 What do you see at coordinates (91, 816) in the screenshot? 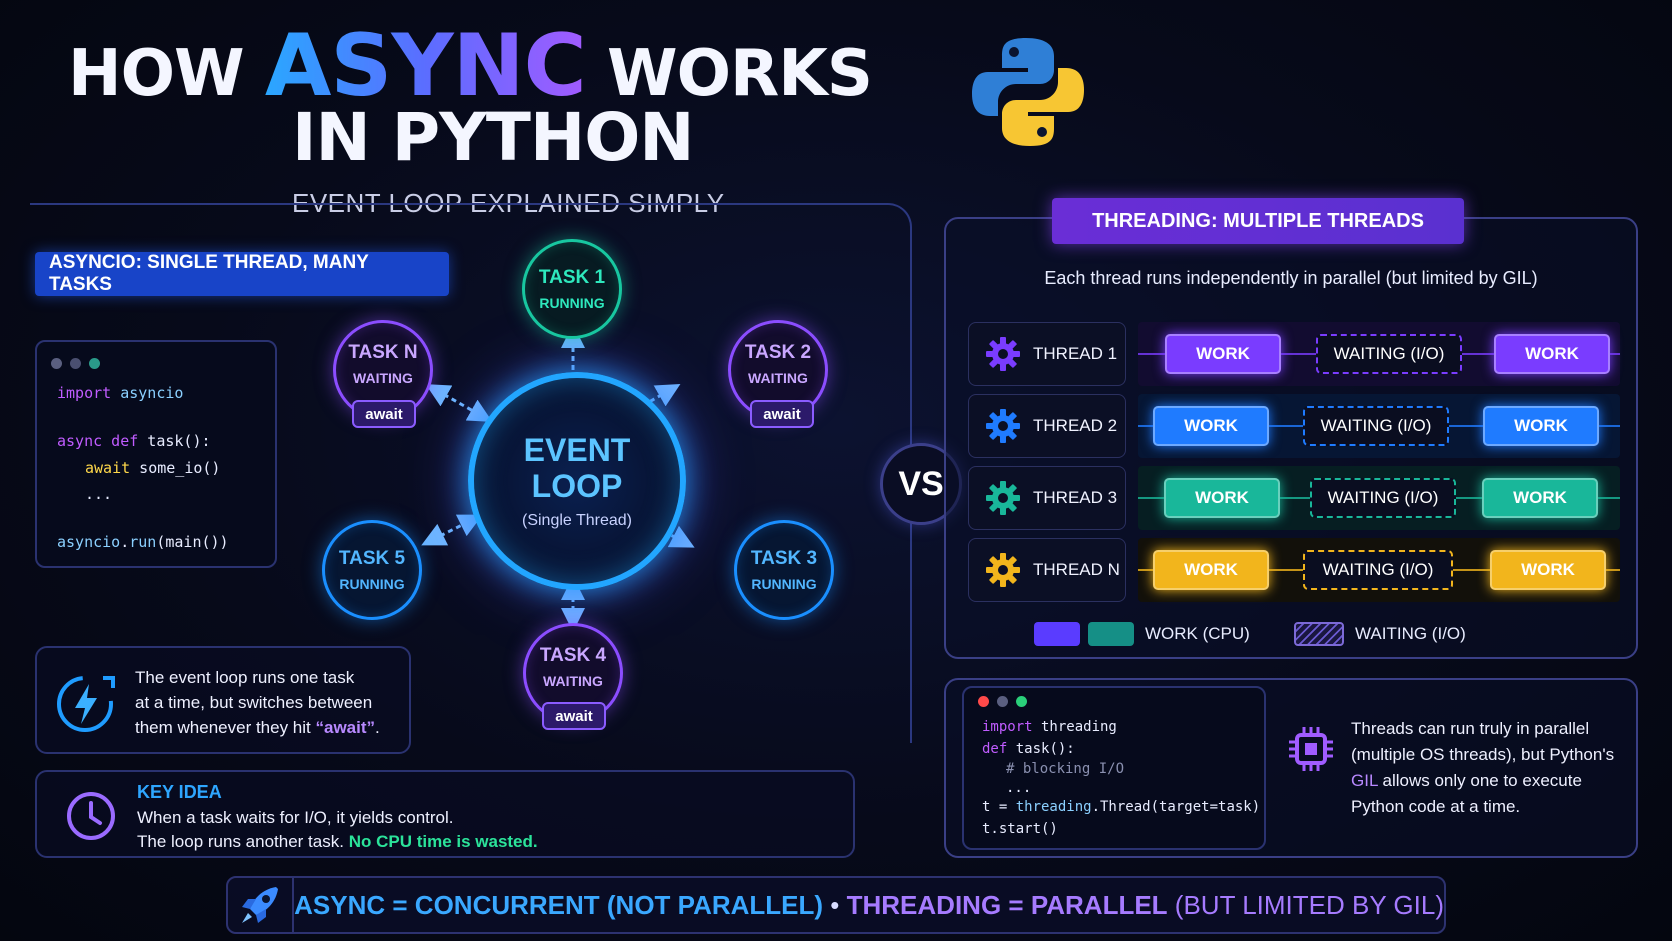
I see `clock-icon` at bounding box center [91, 816].